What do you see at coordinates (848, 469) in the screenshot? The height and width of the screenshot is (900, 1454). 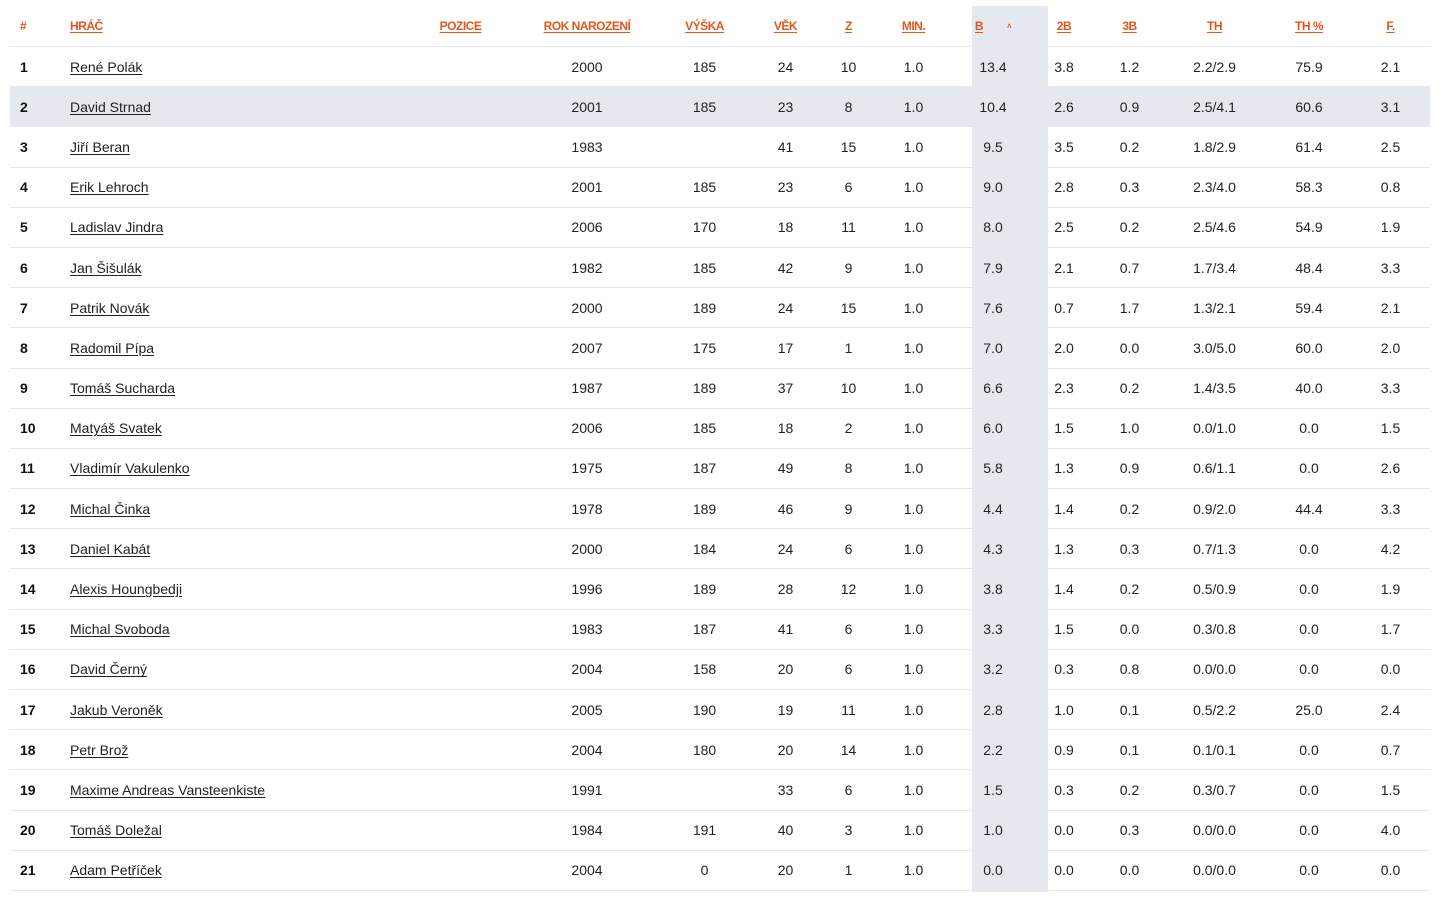 I see `games-cell: 8` at bounding box center [848, 469].